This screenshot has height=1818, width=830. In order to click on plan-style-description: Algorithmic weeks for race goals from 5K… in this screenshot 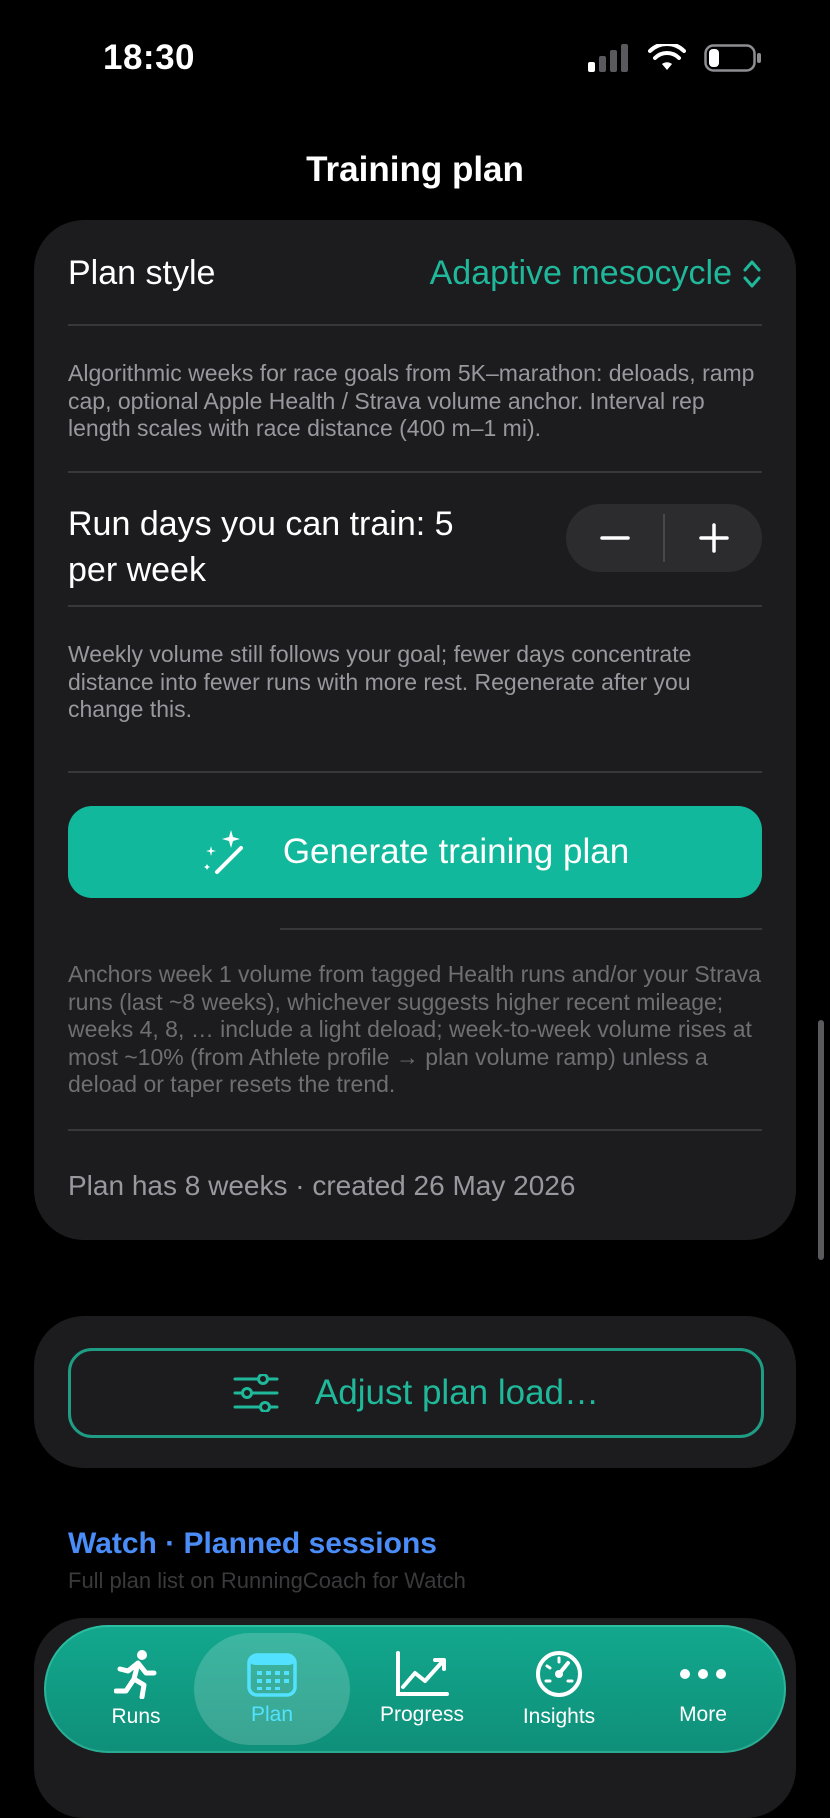, I will do `click(411, 400)`.